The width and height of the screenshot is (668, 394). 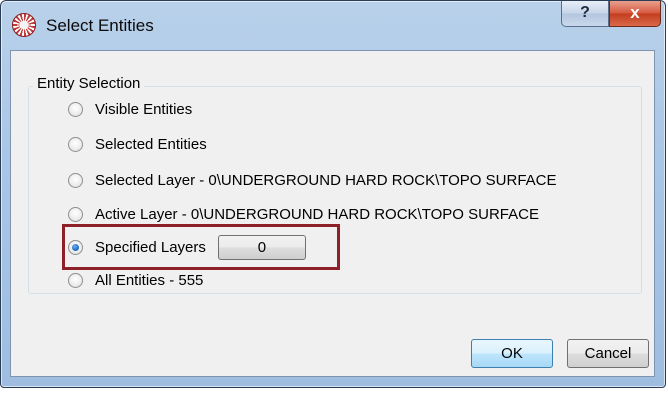 I want to click on ok-button: OK, so click(x=512, y=353).